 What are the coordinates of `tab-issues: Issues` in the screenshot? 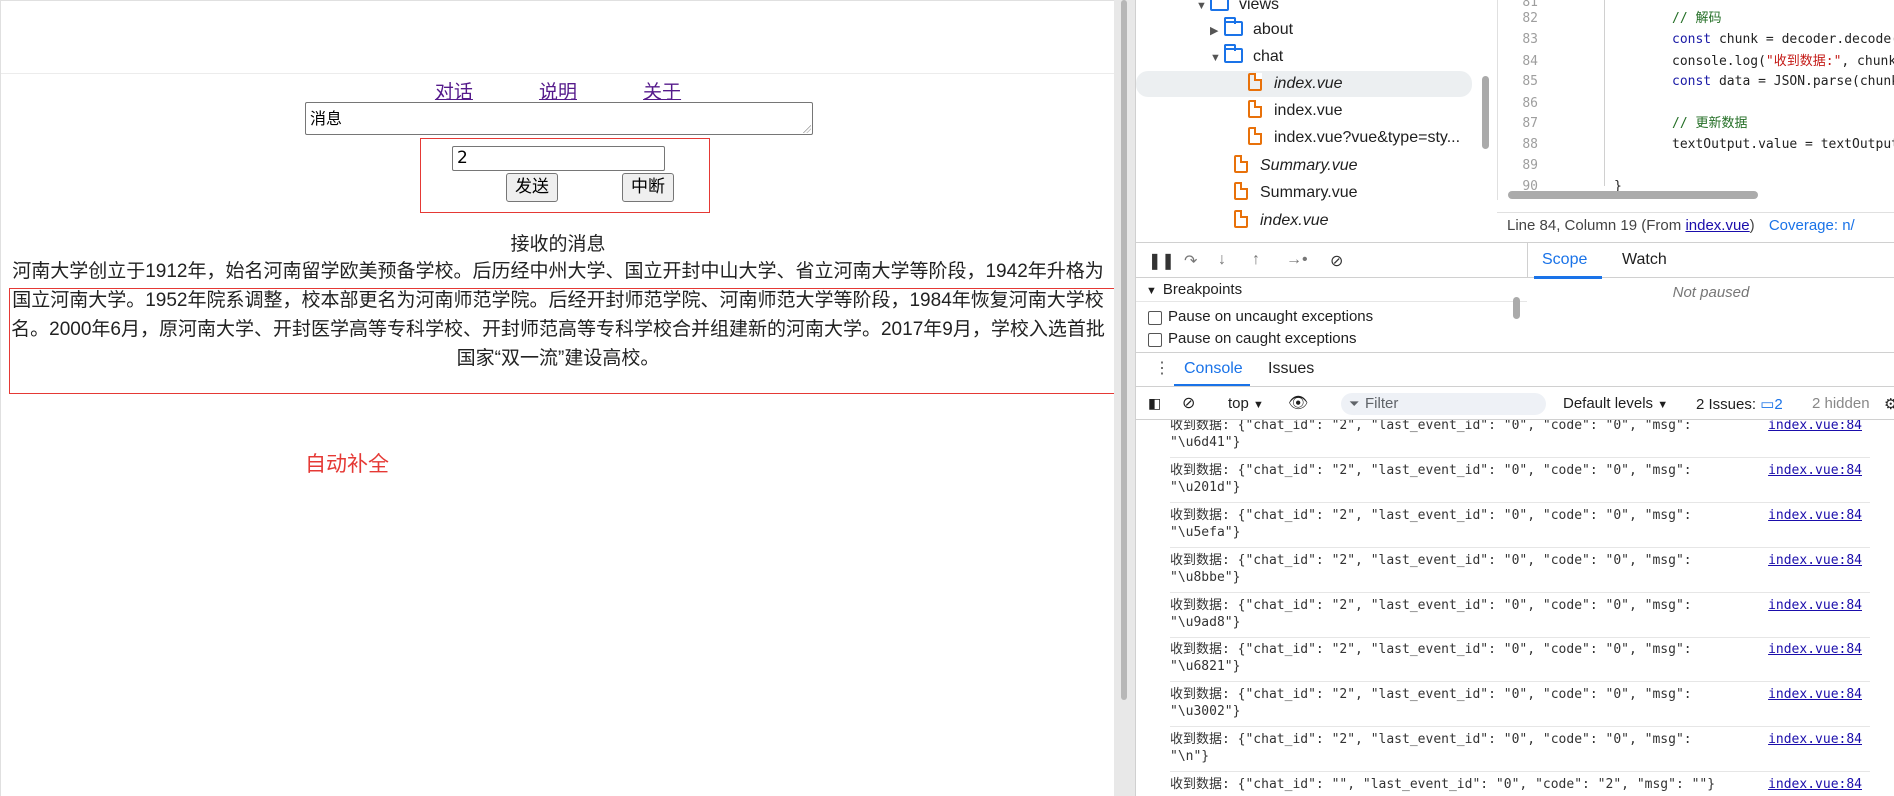 It's located at (1291, 369).